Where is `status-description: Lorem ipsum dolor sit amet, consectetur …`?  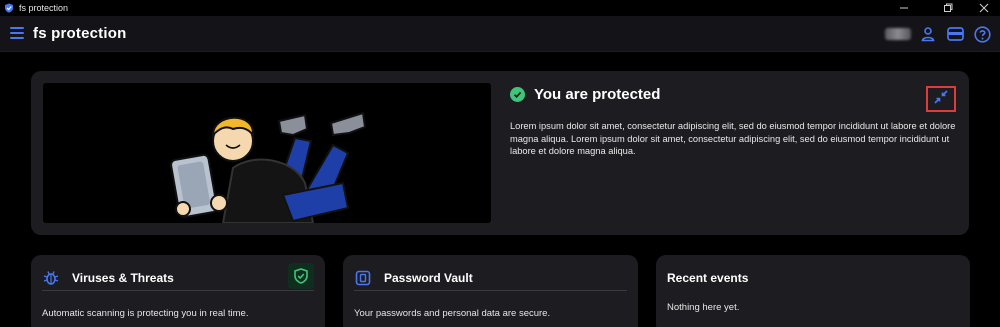 status-description: Lorem ipsum dolor sit amet, consectetur … is located at coordinates (733, 138).